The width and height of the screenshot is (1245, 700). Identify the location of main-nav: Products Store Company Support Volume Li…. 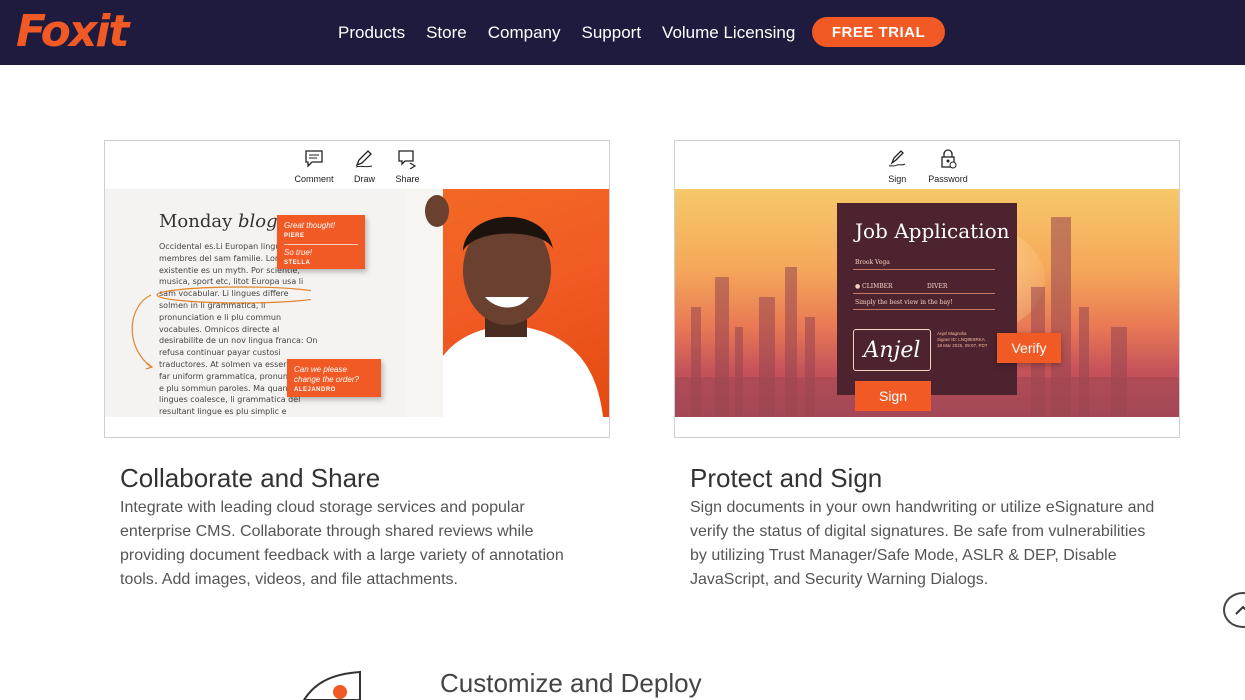
(577, 32).